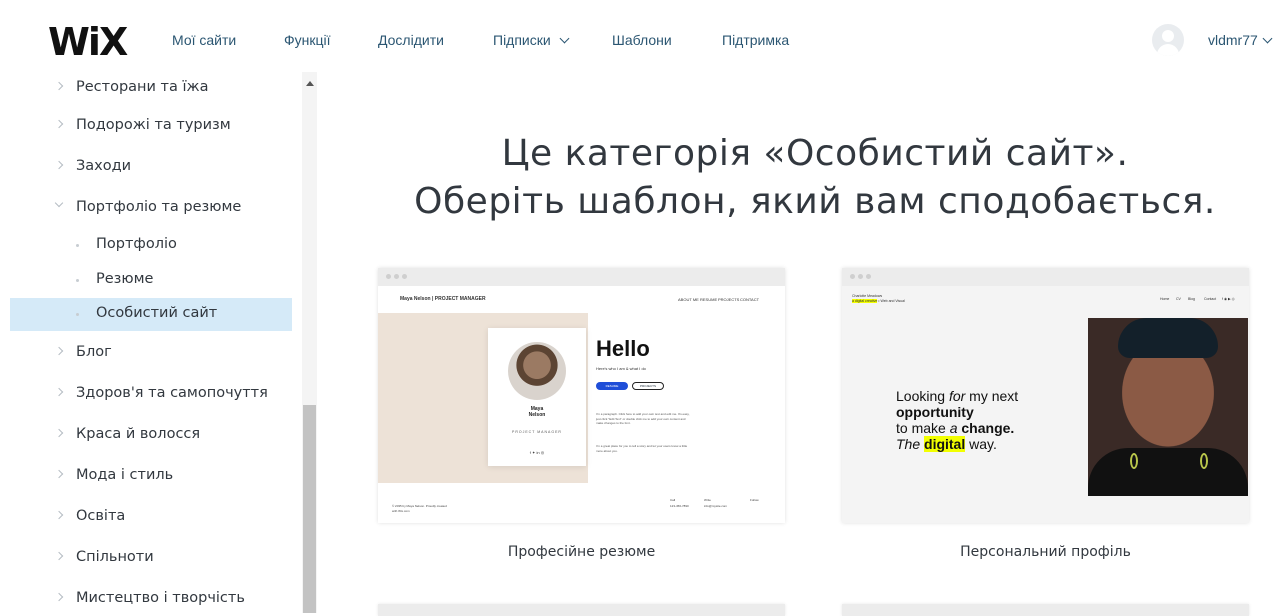  What do you see at coordinates (581, 552) in the screenshot?
I see `template-title-resume: Професійне резюме` at bounding box center [581, 552].